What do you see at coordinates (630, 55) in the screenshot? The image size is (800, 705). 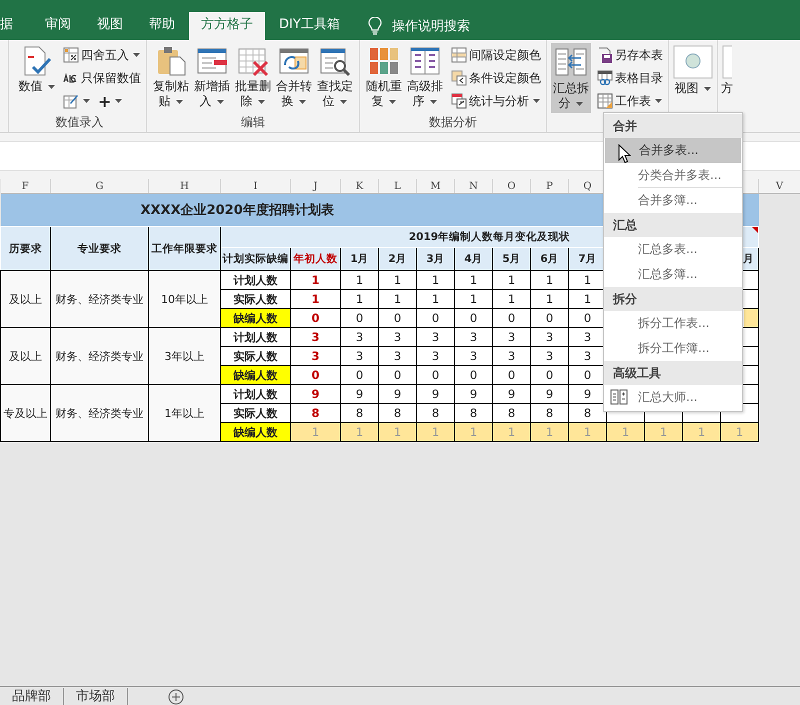 I see `ribbon-button: 另存本表` at bounding box center [630, 55].